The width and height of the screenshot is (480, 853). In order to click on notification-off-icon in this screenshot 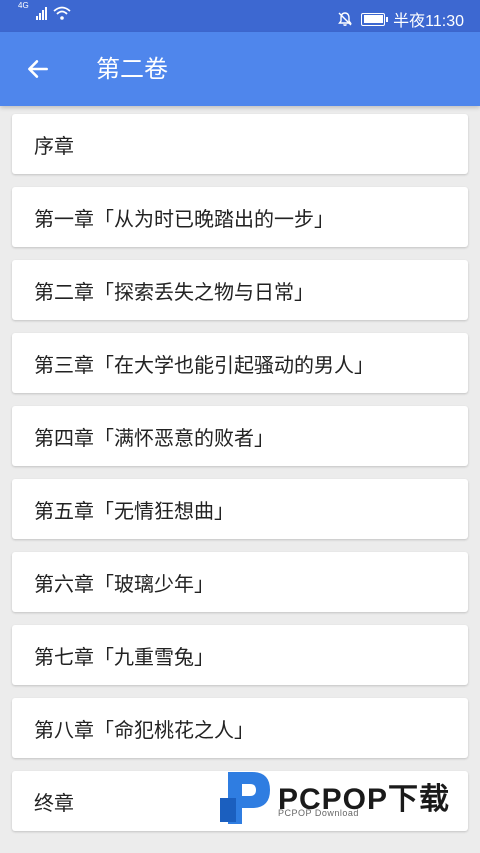, I will do `click(345, 19)`.